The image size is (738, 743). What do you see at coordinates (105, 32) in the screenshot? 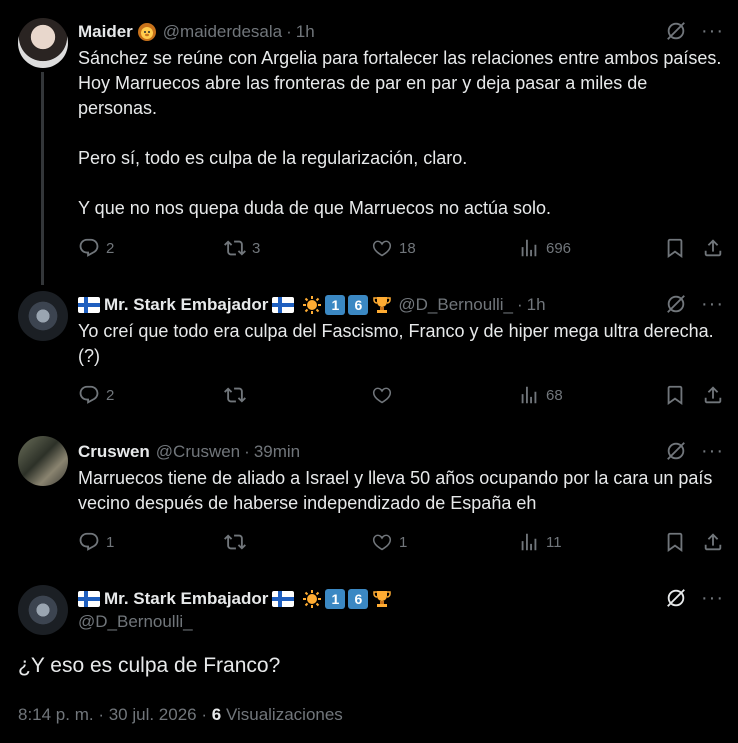
I see `author-name: Maider` at bounding box center [105, 32].